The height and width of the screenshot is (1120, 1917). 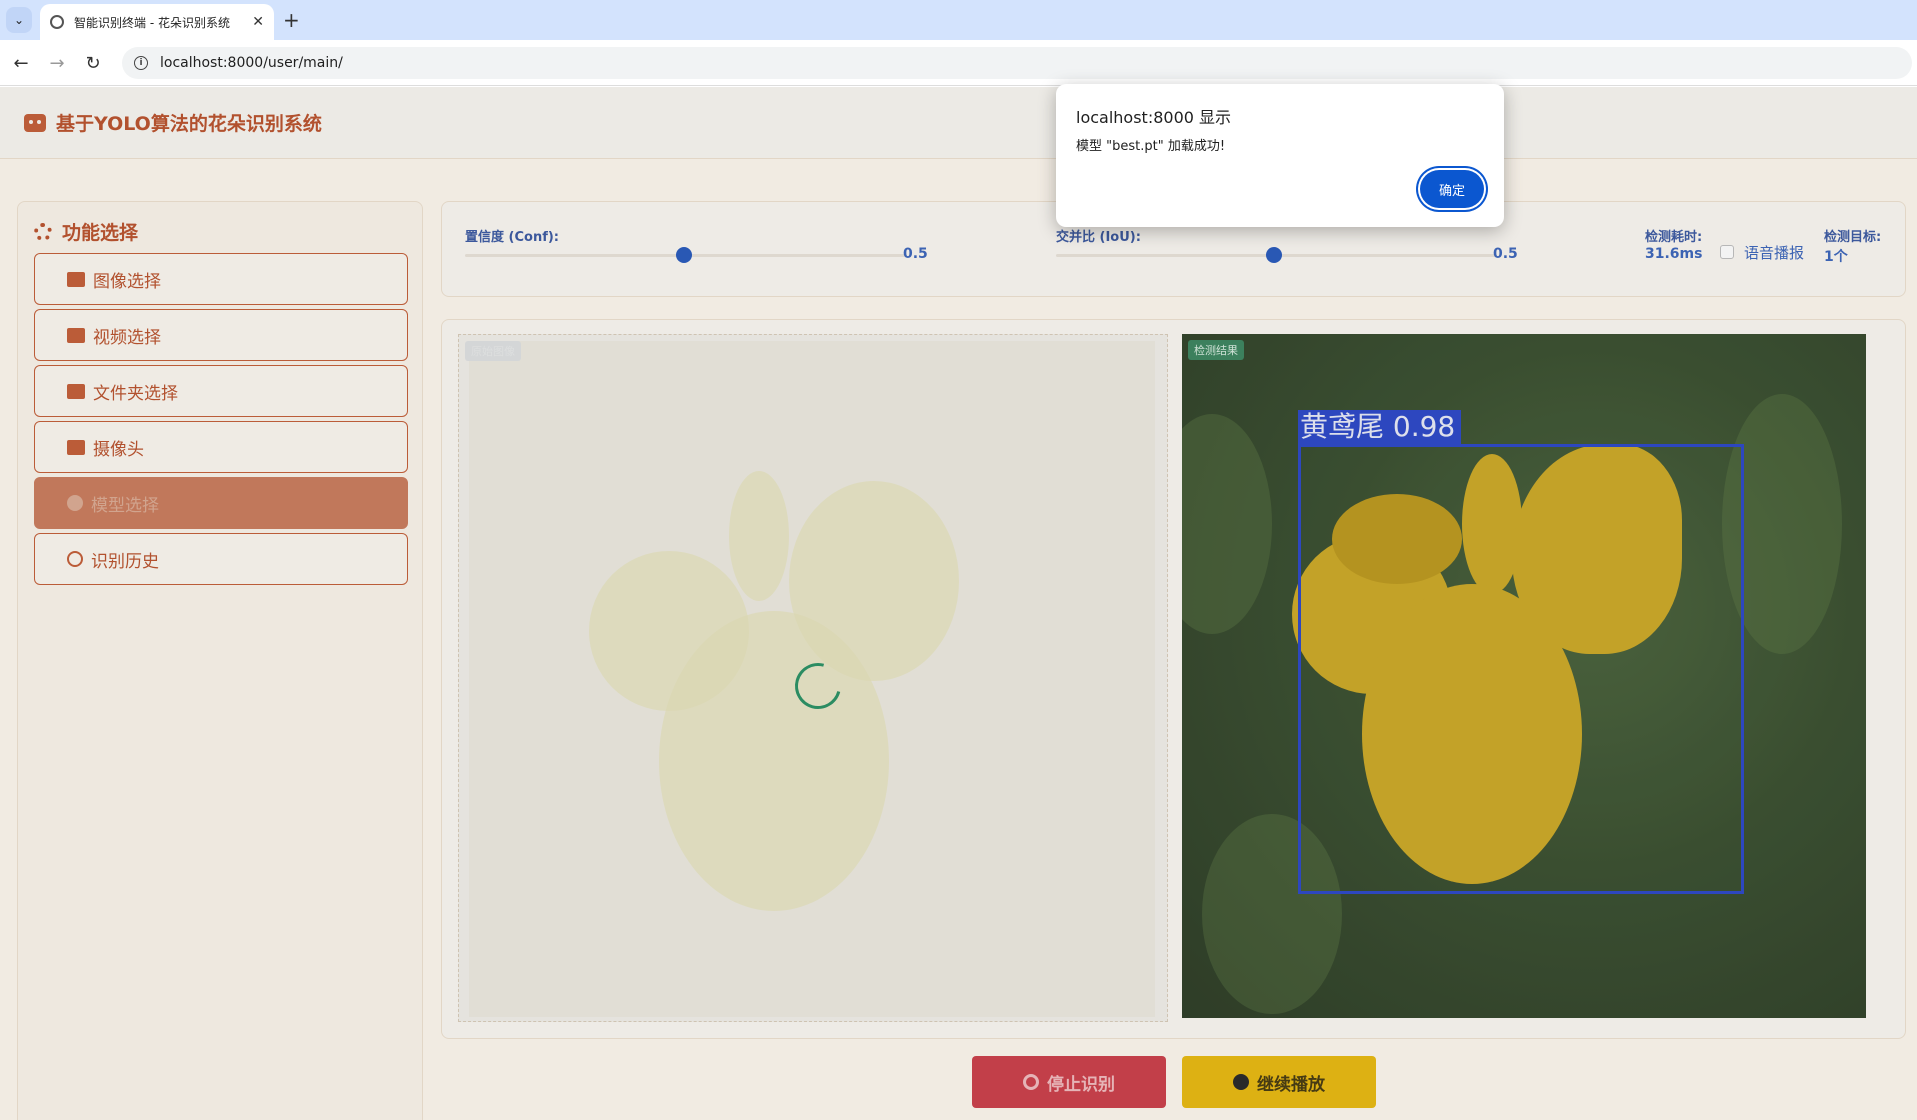 I want to click on address-bar: ← → ↻ i localhost:8000/user/main/, so click(x=958, y=63).